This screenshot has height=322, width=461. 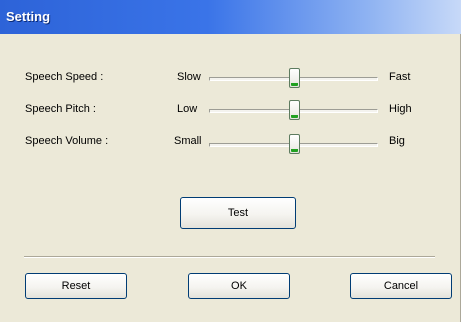 I want to click on speech-pitch-slider, so click(x=293, y=110).